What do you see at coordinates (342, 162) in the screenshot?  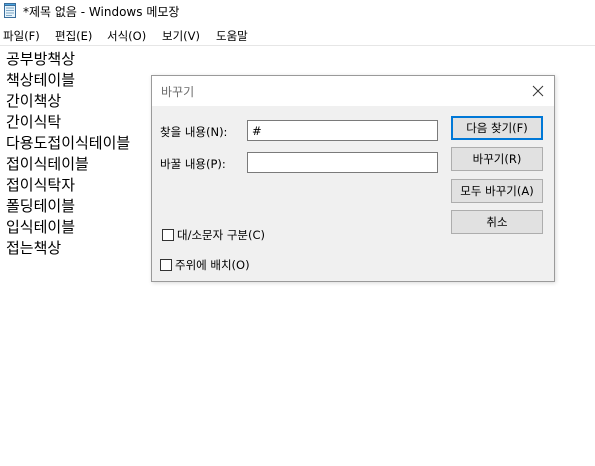 I see `replace-input` at bounding box center [342, 162].